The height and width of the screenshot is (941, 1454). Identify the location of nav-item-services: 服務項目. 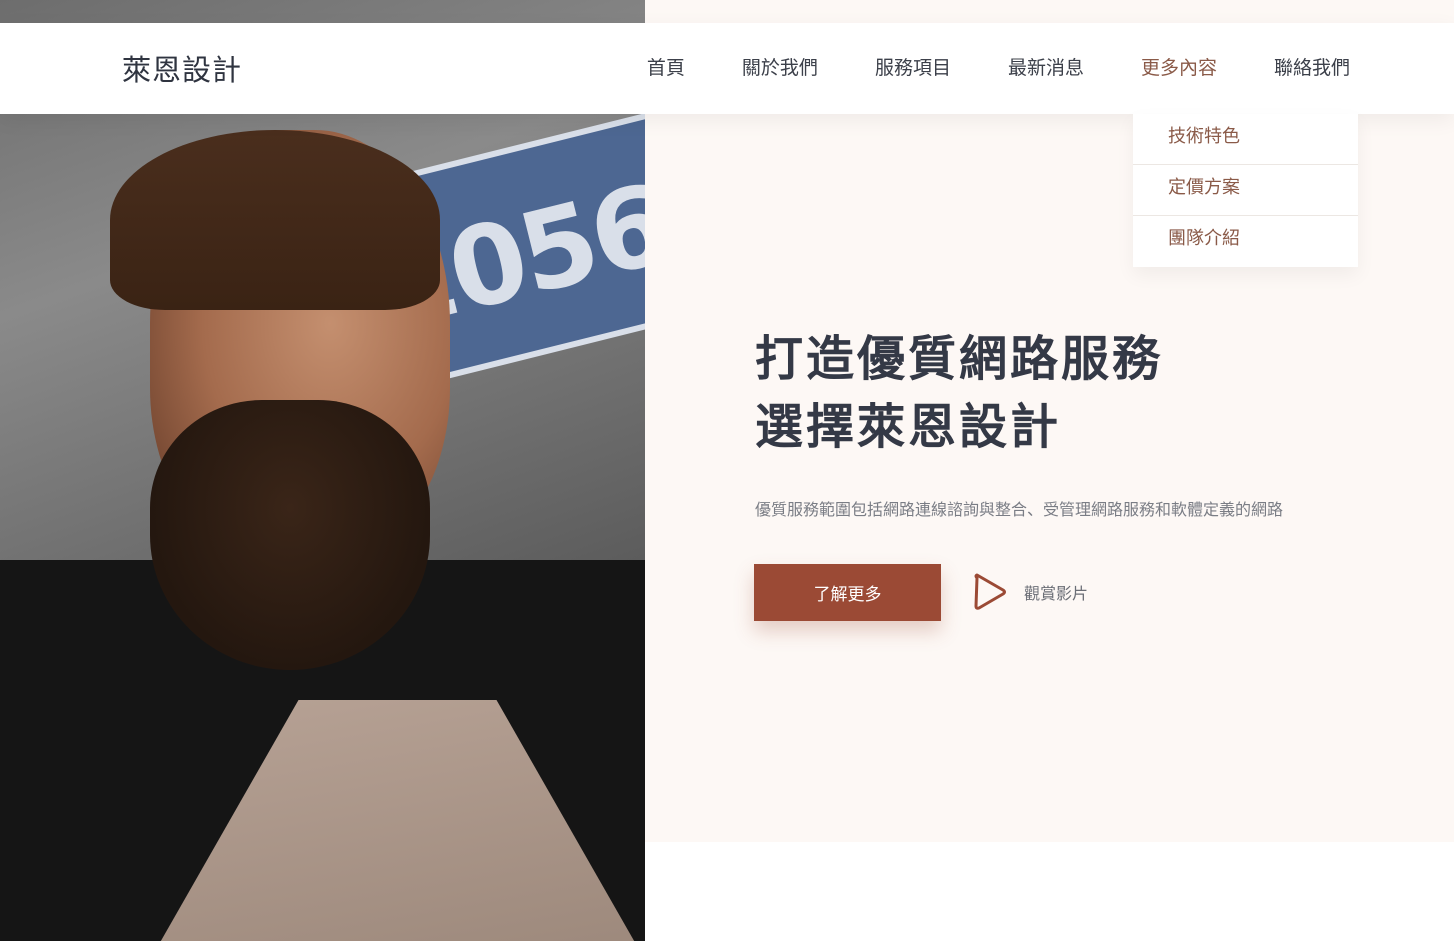
(913, 66).